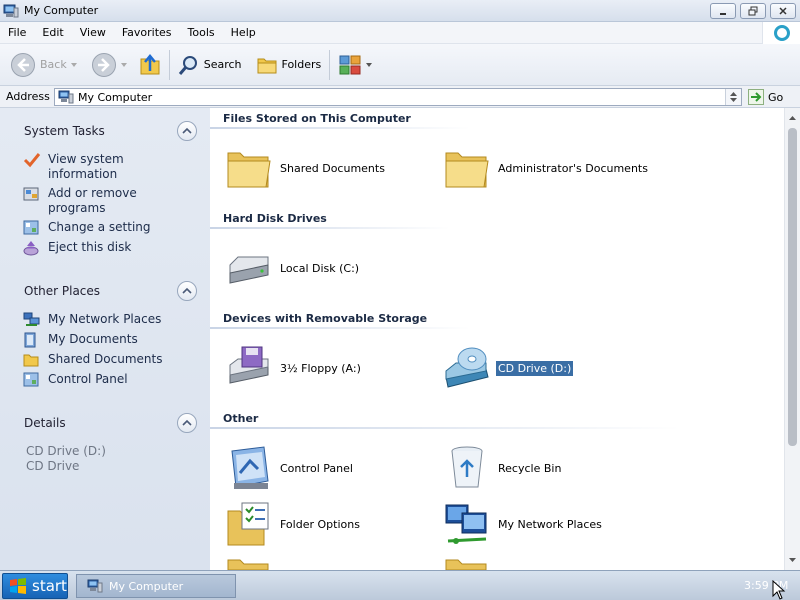 The width and height of the screenshot is (800, 600). I want to click on forward-button, so click(109, 65).